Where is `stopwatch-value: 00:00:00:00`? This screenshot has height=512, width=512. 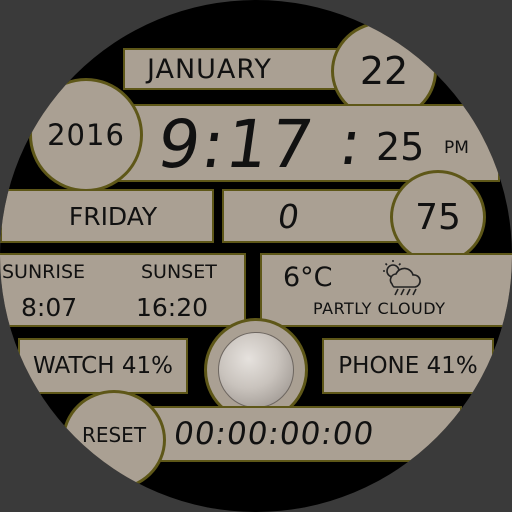
stopwatch-value: 00:00:00:00 is located at coordinates (274, 434).